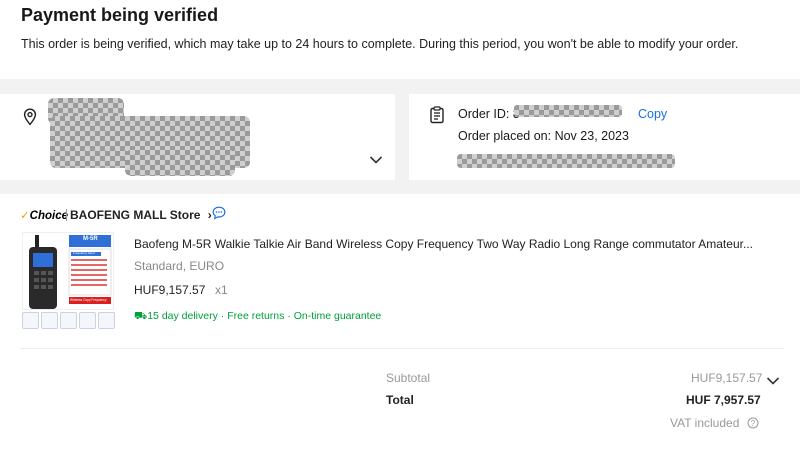 This screenshot has width=800, height=449. I want to click on product-quantity: x1, so click(221, 290).